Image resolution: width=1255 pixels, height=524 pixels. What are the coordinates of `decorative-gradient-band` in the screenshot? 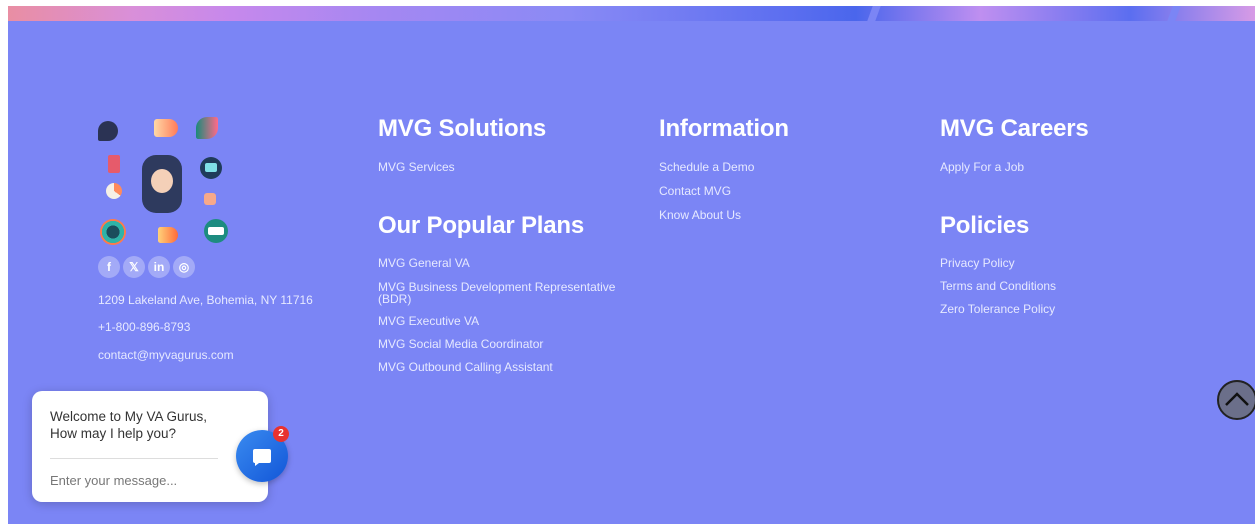 It's located at (631, 13).